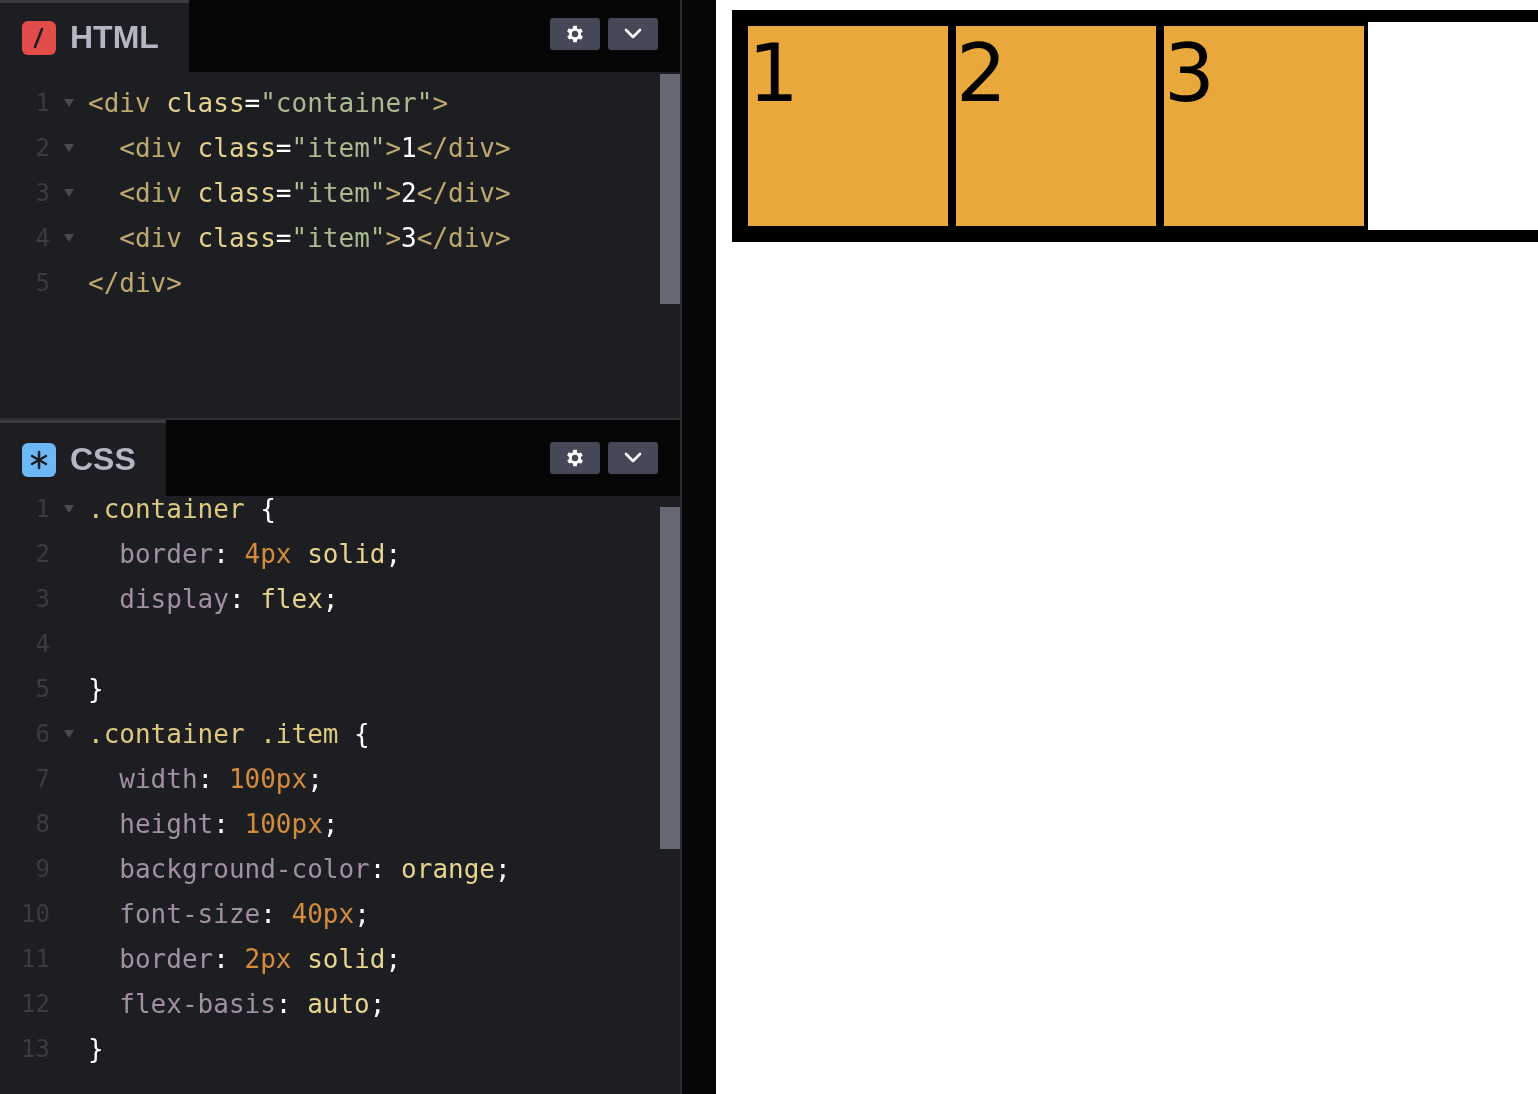 Image resolution: width=1538 pixels, height=1094 pixels. What do you see at coordinates (260, 553) in the screenshot?
I see `code-line: border: 4px solid;` at bounding box center [260, 553].